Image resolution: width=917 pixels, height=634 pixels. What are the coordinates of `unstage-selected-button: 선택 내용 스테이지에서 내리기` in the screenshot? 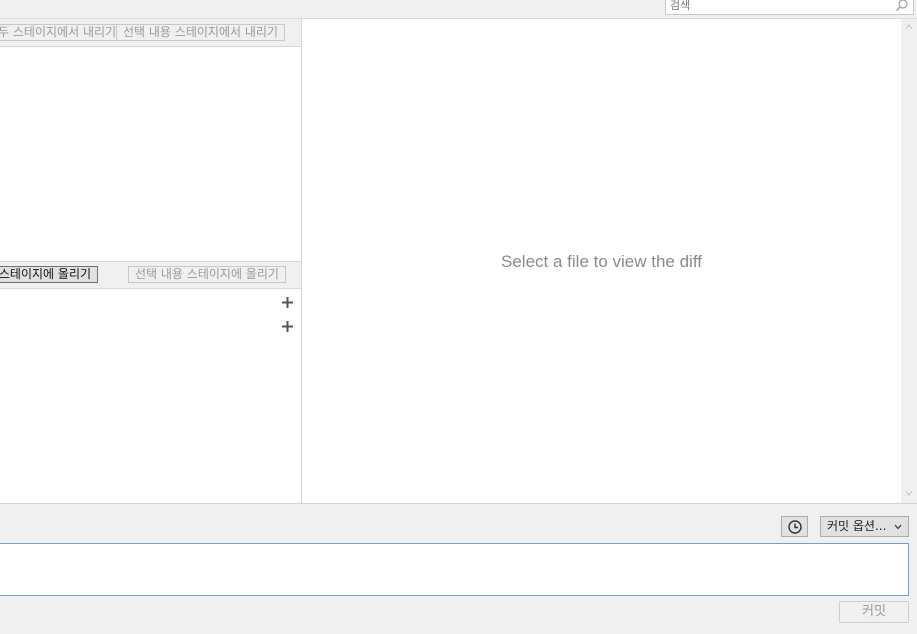 It's located at (200, 32).